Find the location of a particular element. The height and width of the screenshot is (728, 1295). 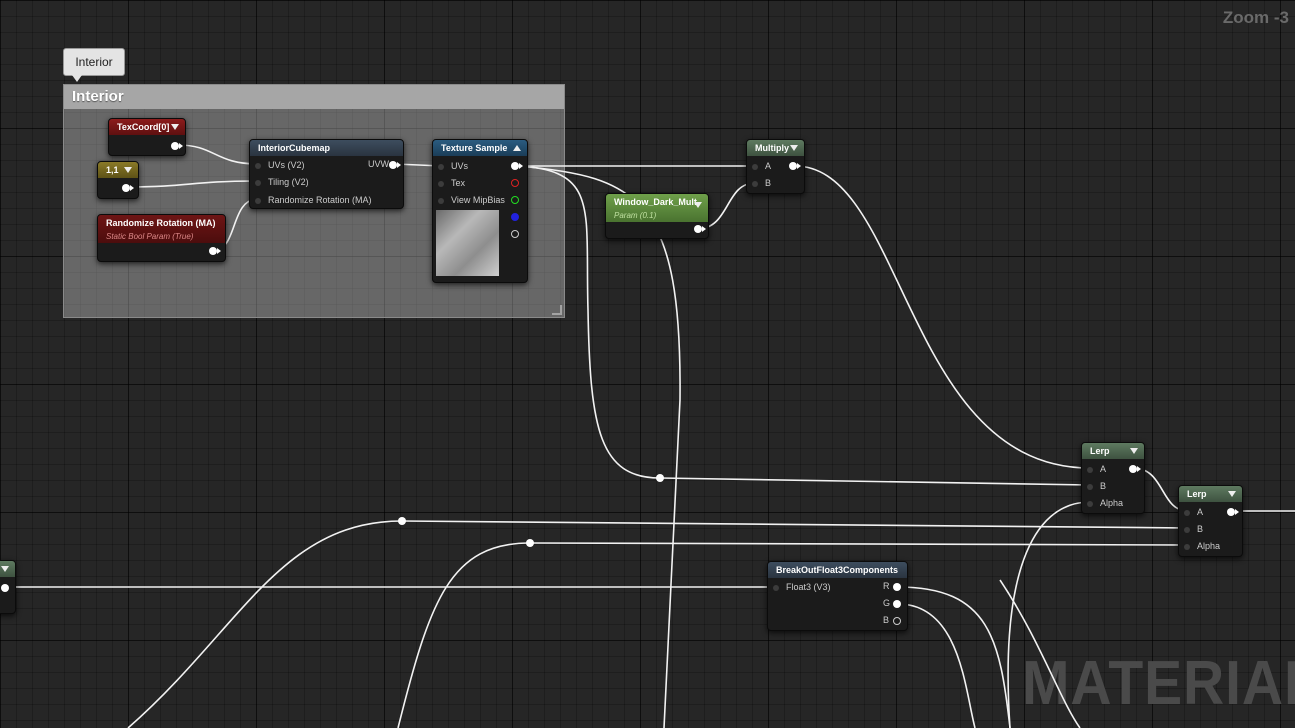

node-title: Lerp is located at coordinates (1100, 451).